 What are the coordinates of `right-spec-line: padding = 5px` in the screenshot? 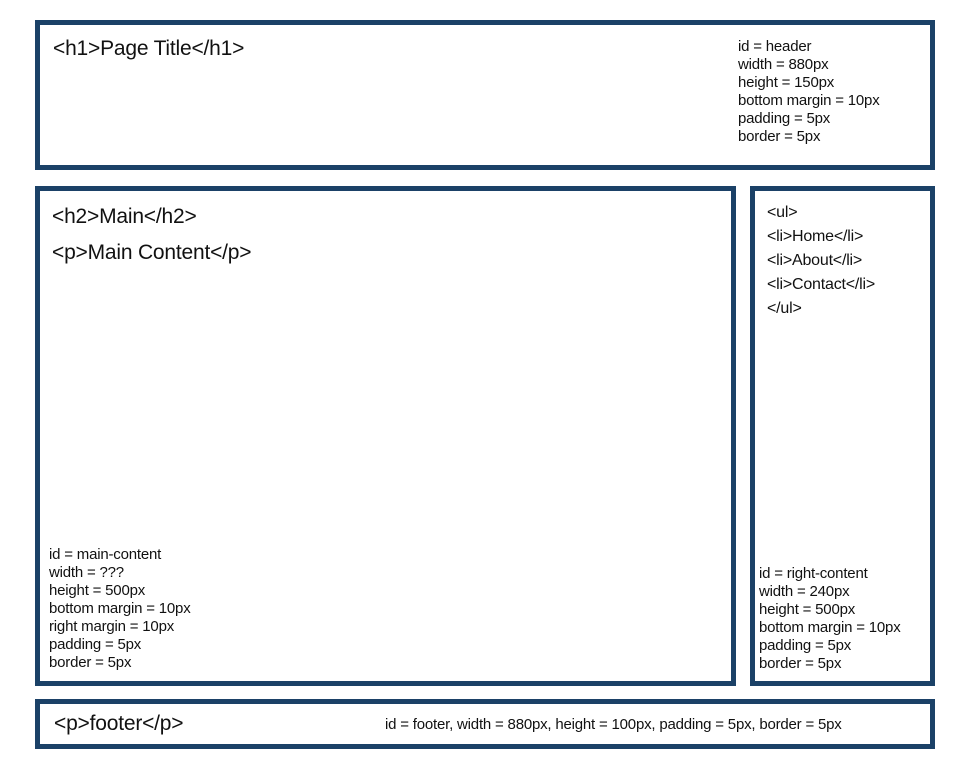 It's located at (805, 645).